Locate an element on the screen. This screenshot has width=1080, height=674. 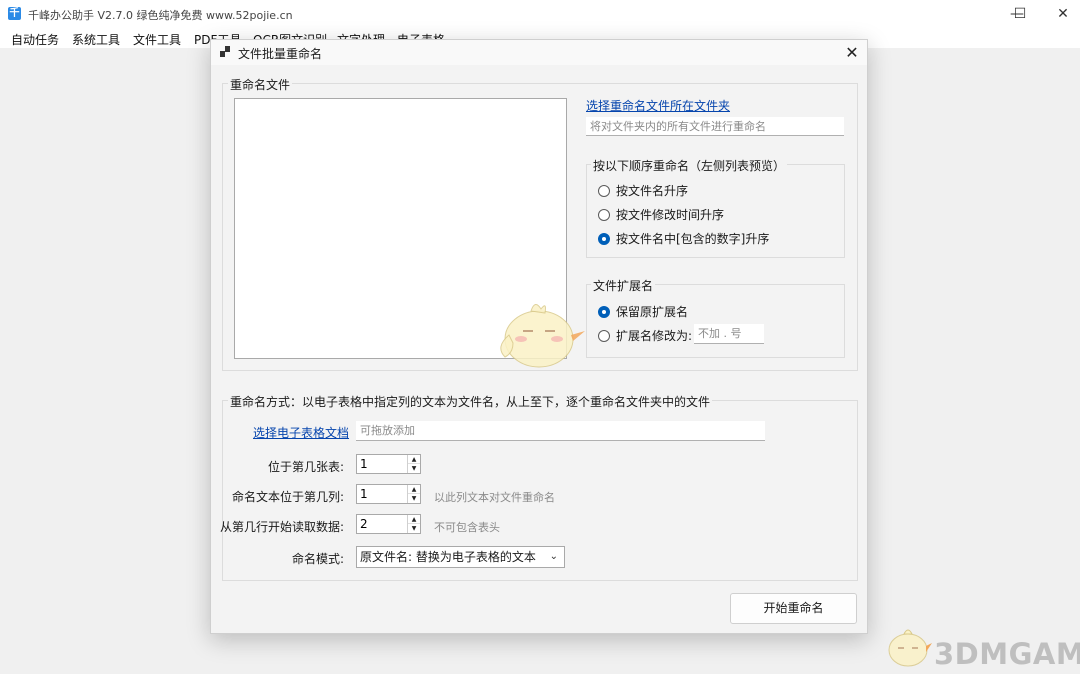
order-group-label: 按以下顺序重命名（左侧列表预览） is located at coordinates (689, 165).